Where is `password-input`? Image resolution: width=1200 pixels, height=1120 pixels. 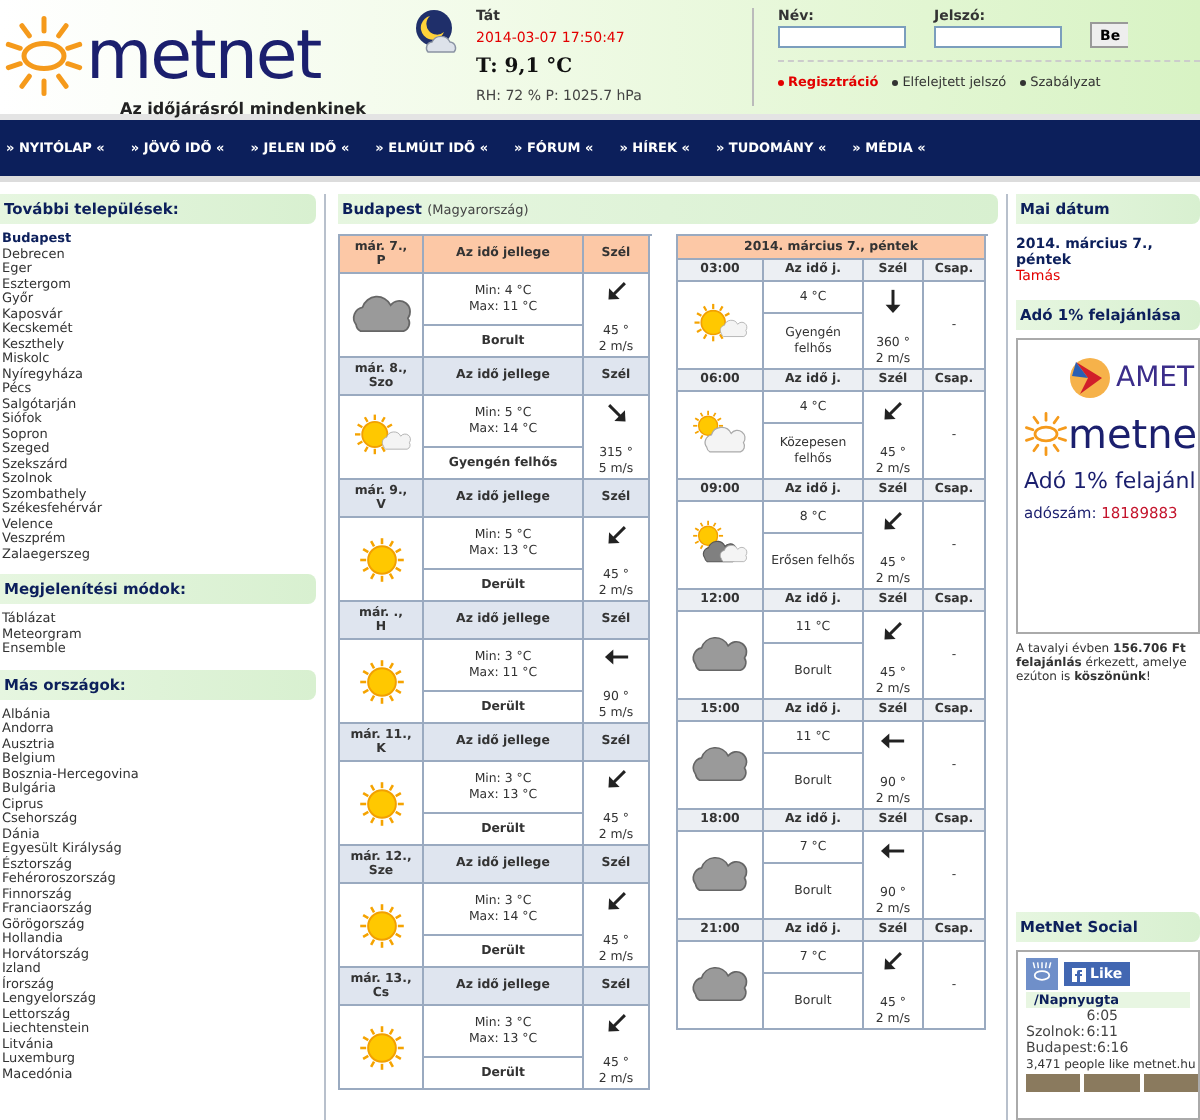
password-input is located at coordinates (998, 37).